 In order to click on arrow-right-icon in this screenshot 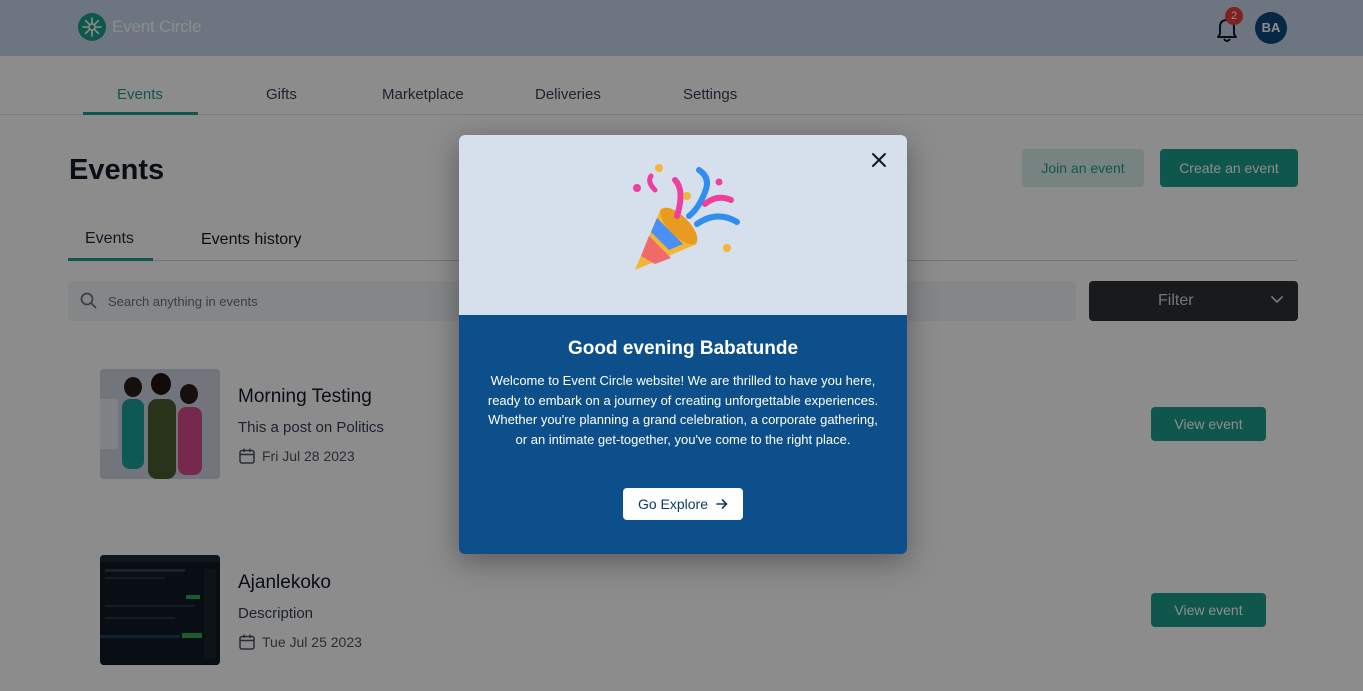, I will do `click(722, 504)`.